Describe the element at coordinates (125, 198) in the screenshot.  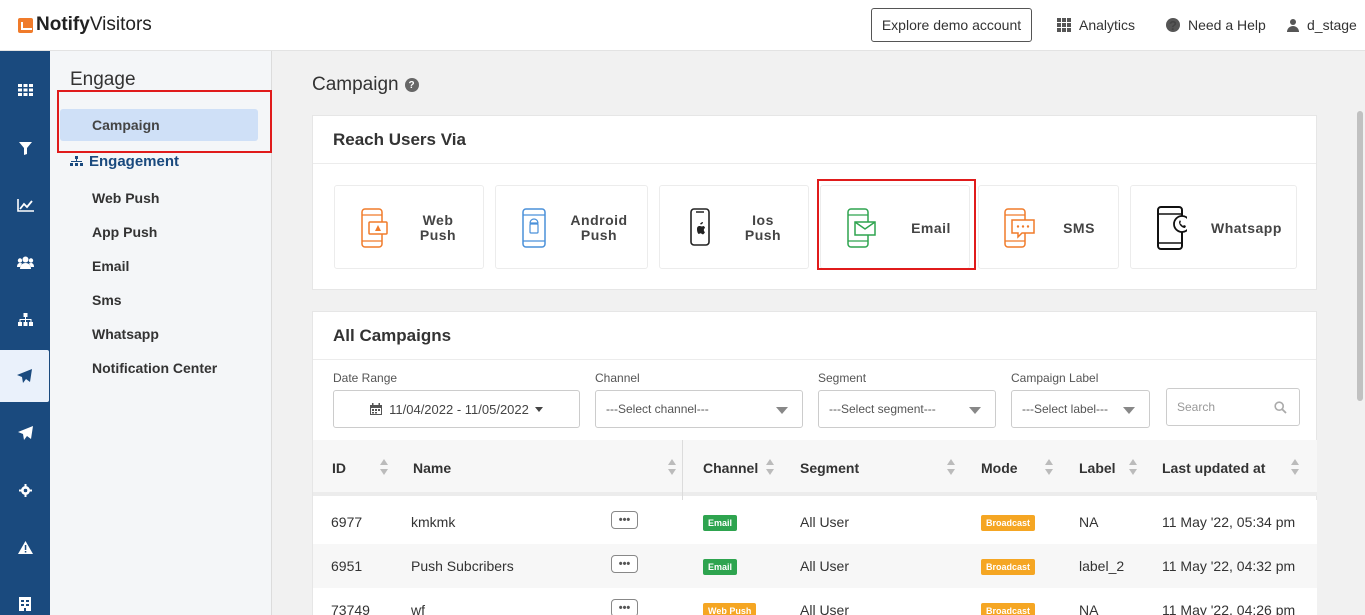
I see `submenu-item-web-push: Web Push` at that location.